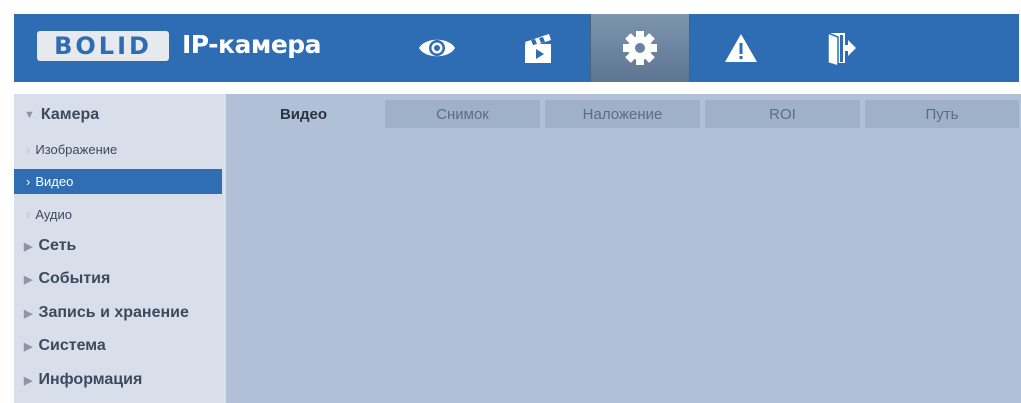  Describe the element at coordinates (118, 214) in the screenshot. I see `sidebar-item-audio: › Аудио` at that location.